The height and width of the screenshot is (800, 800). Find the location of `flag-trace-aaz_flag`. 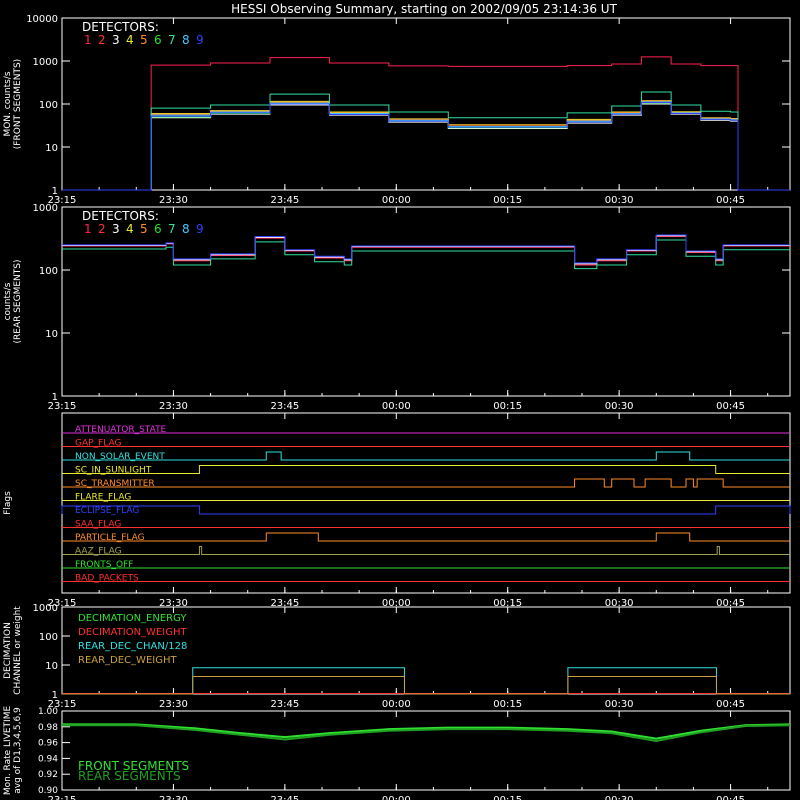

flag-trace-aaz_flag is located at coordinates (426, 550).